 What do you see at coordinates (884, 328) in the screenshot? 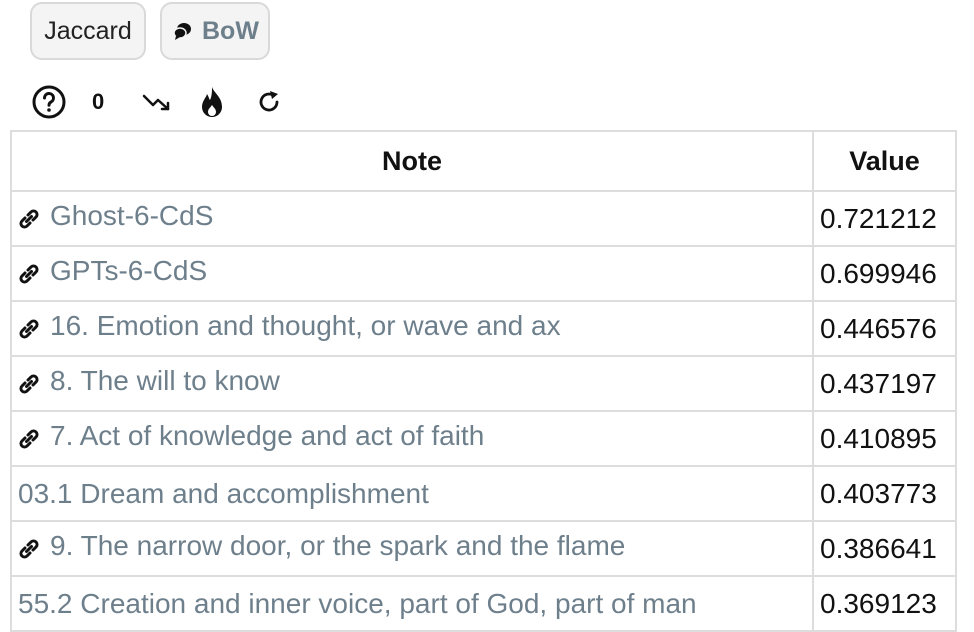
I see `value-cell: 0.446576` at bounding box center [884, 328].